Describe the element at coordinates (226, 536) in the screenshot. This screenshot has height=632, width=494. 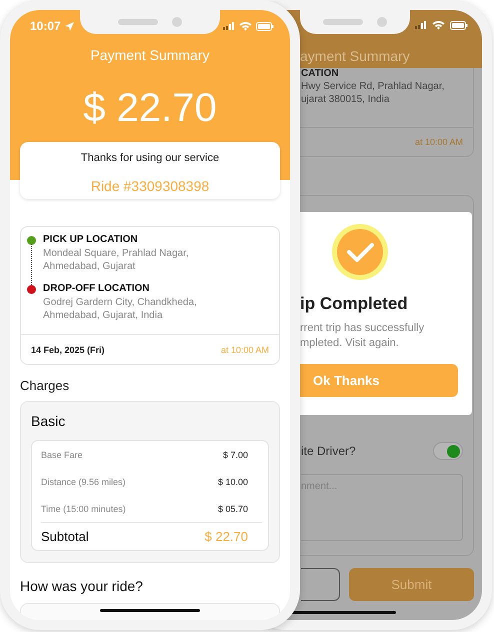
I see `subtotal-amount: $ 22.70` at that location.